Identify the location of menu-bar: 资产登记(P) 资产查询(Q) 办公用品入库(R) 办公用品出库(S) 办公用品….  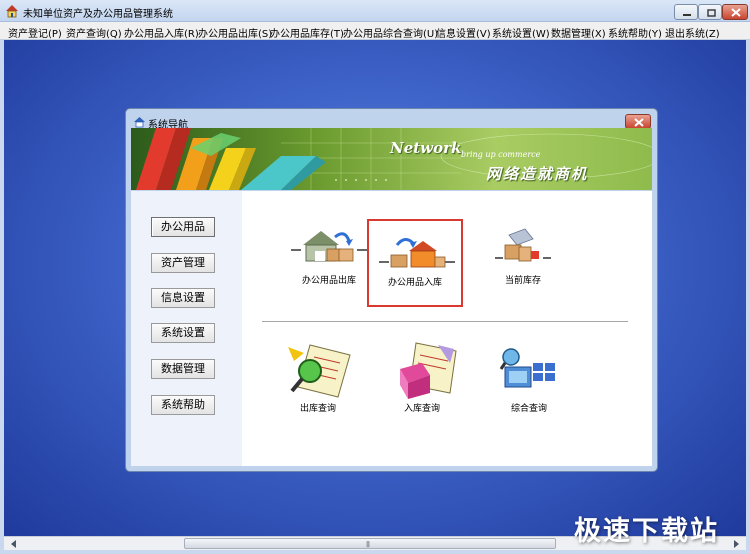
(375, 31).